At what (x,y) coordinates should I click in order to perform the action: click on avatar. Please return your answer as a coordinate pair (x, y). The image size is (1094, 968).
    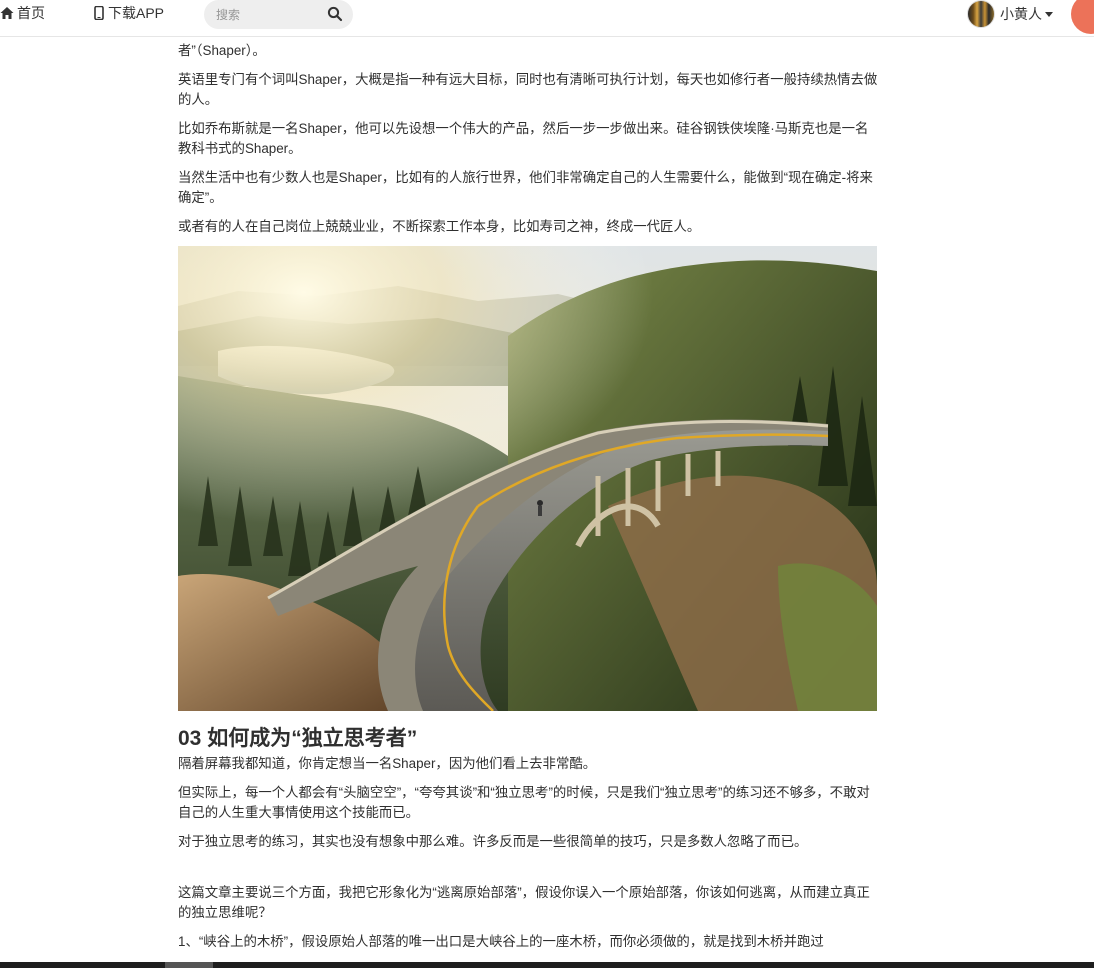
    Looking at the image, I should click on (981, 14).